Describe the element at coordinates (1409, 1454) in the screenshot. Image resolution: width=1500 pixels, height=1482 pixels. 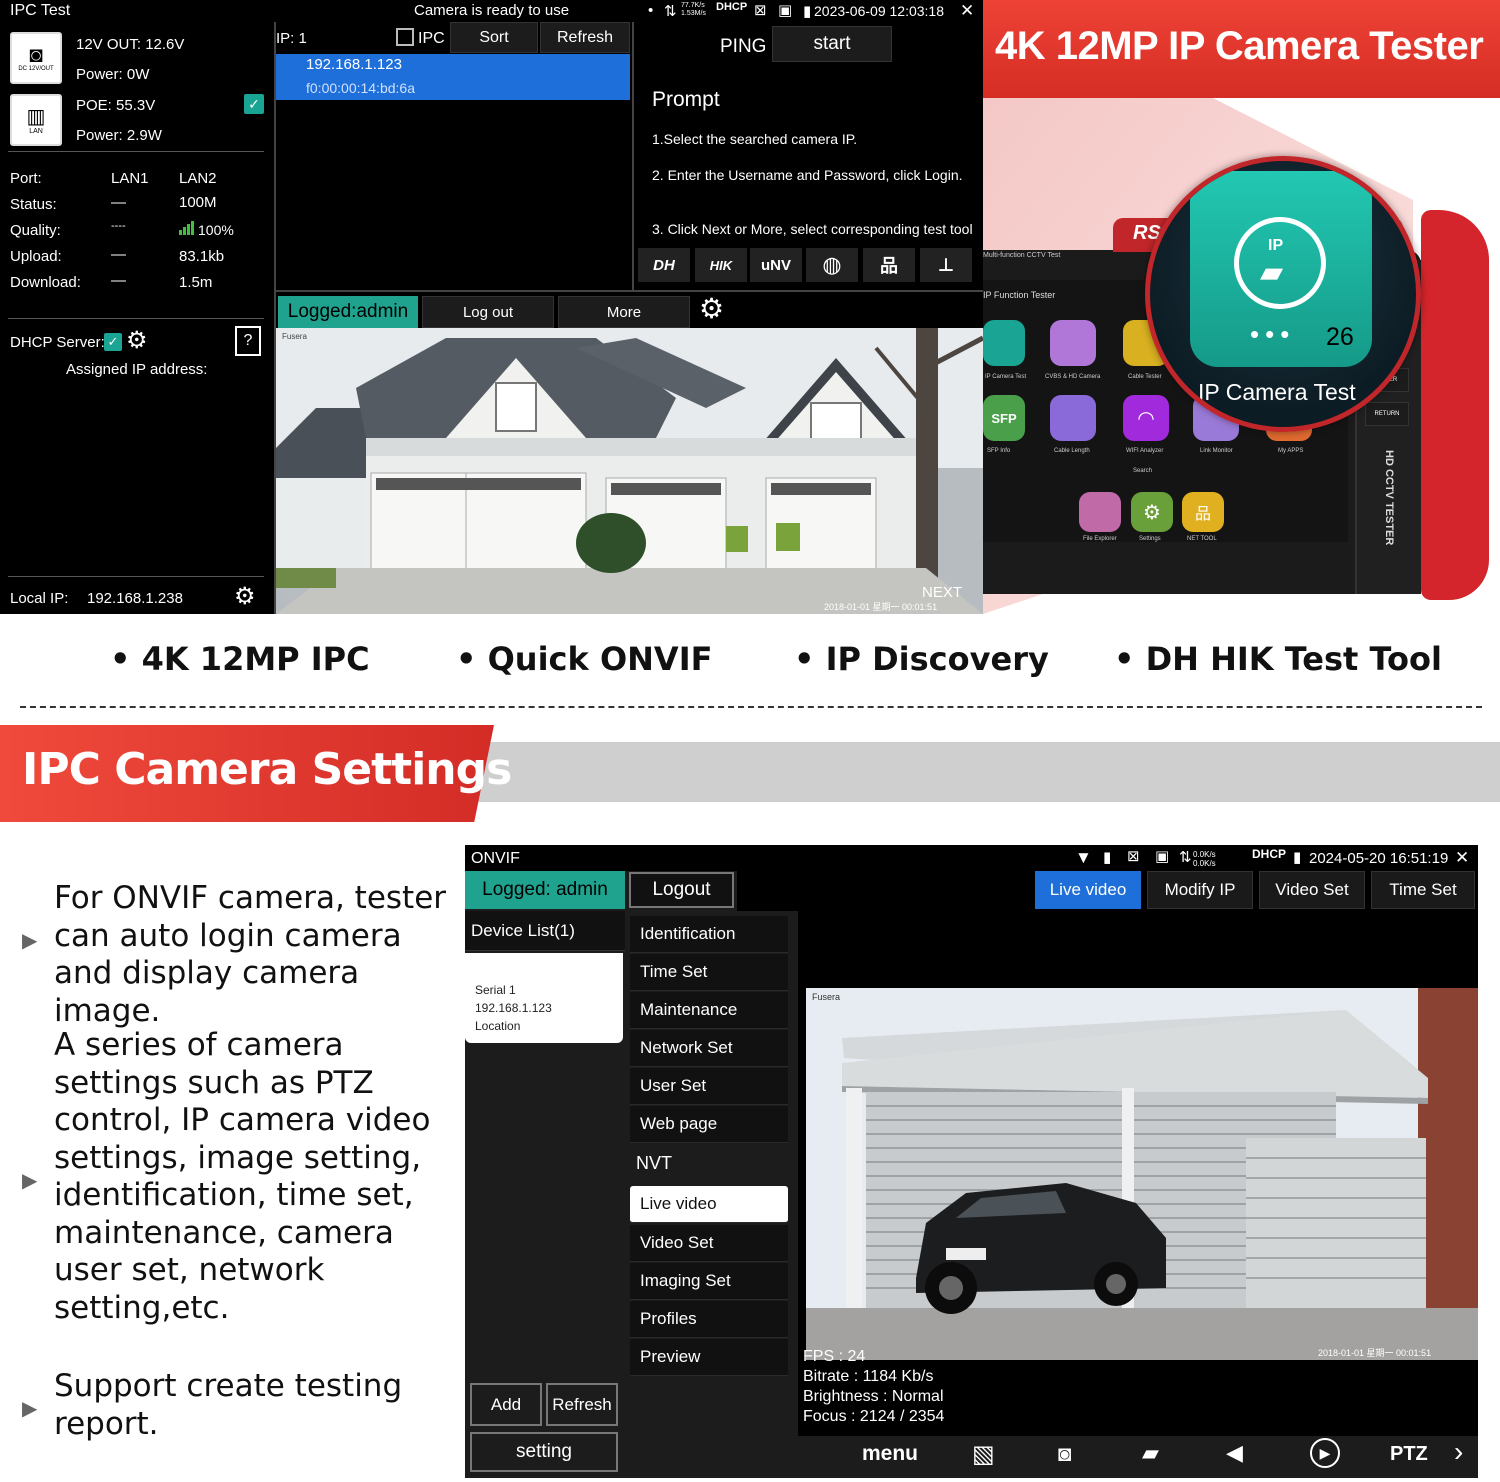
I see `ptz-button: PTZ` at that location.